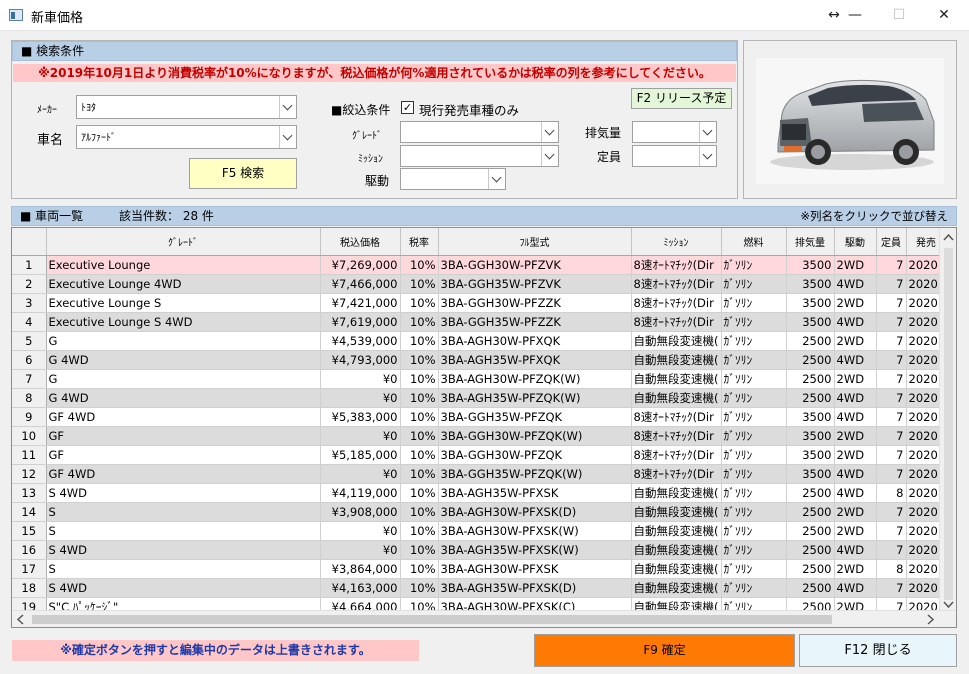 This screenshot has width=969, height=674. What do you see at coordinates (29, 265) in the screenshot?
I see `row-number: 1` at bounding box center [29, 265].